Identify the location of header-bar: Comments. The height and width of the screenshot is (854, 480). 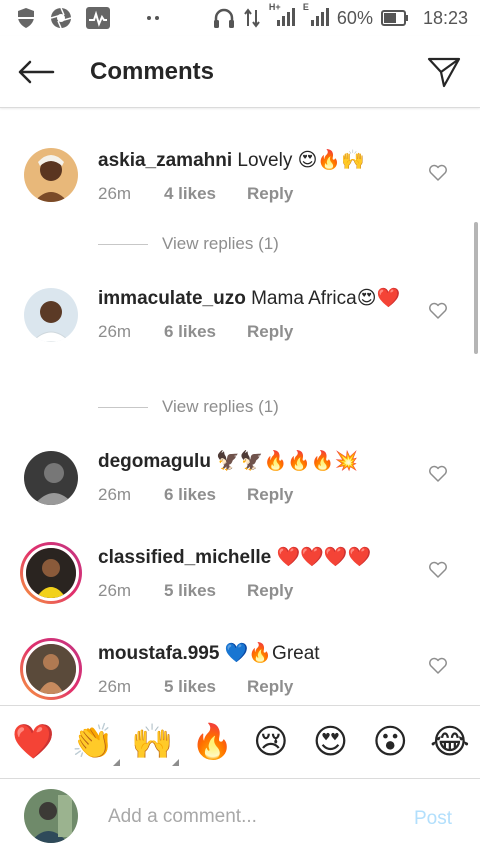
(240, 72).